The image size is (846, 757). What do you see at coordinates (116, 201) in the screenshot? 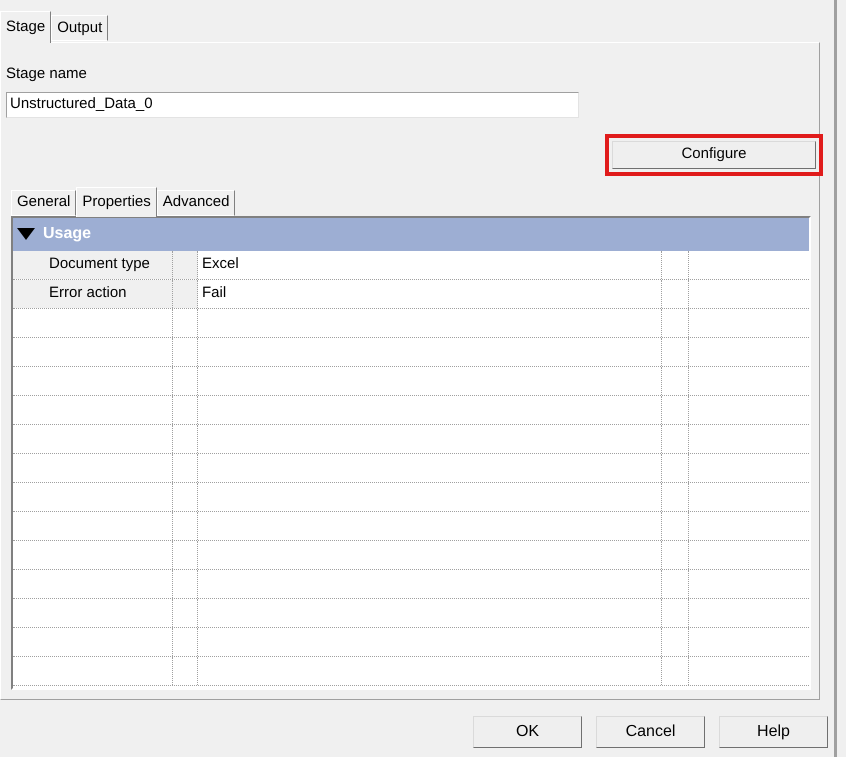
I see `tab: Properties` at bounding box center [116, 201].